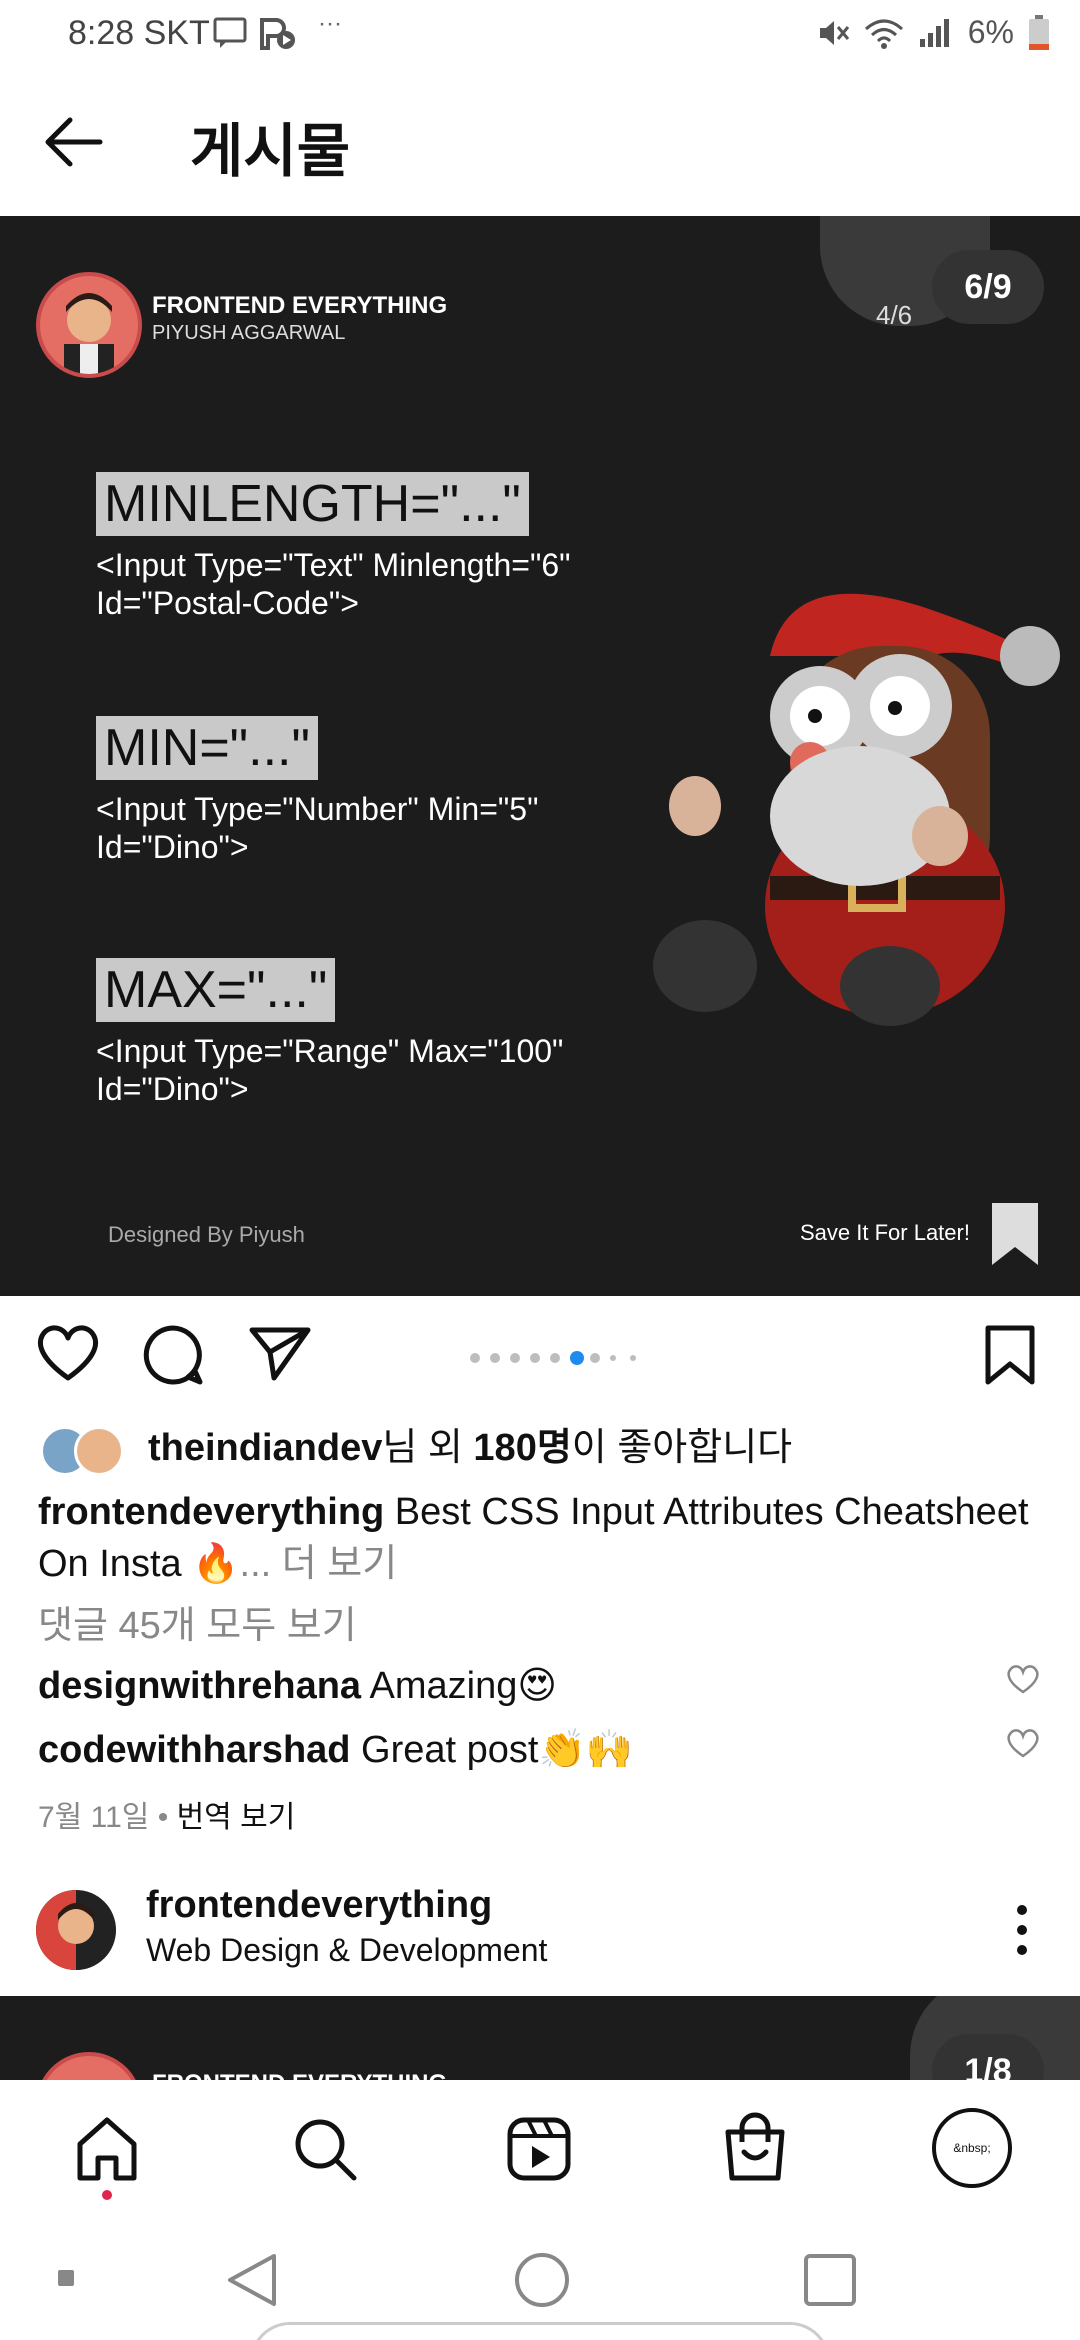 This screenshot has width=1080, height=2340. What do you see at coordinates (206, 1234) in the screenshot?
I see `designed-by: Designed By Piyush` at bounding box center [206, 1234].